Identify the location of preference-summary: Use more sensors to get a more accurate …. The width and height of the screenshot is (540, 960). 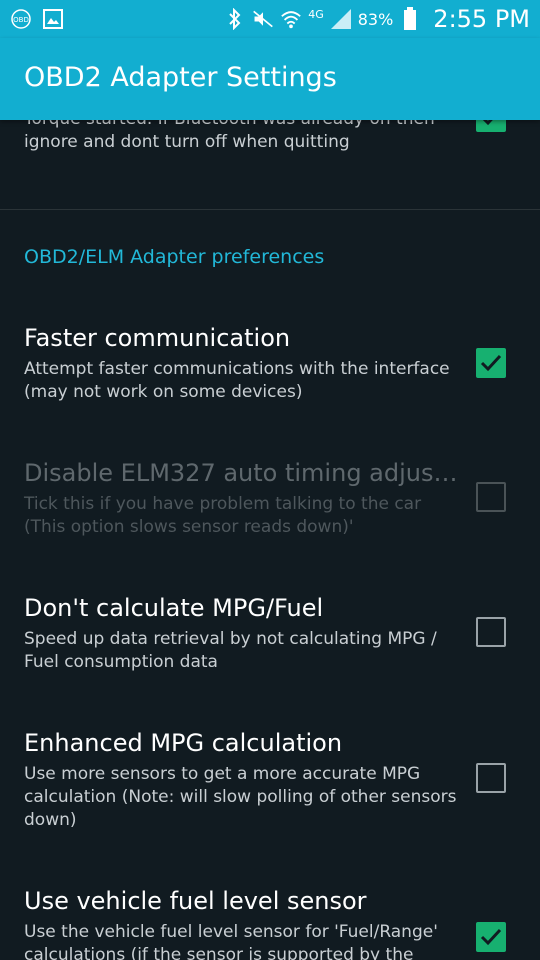
(240, 797).